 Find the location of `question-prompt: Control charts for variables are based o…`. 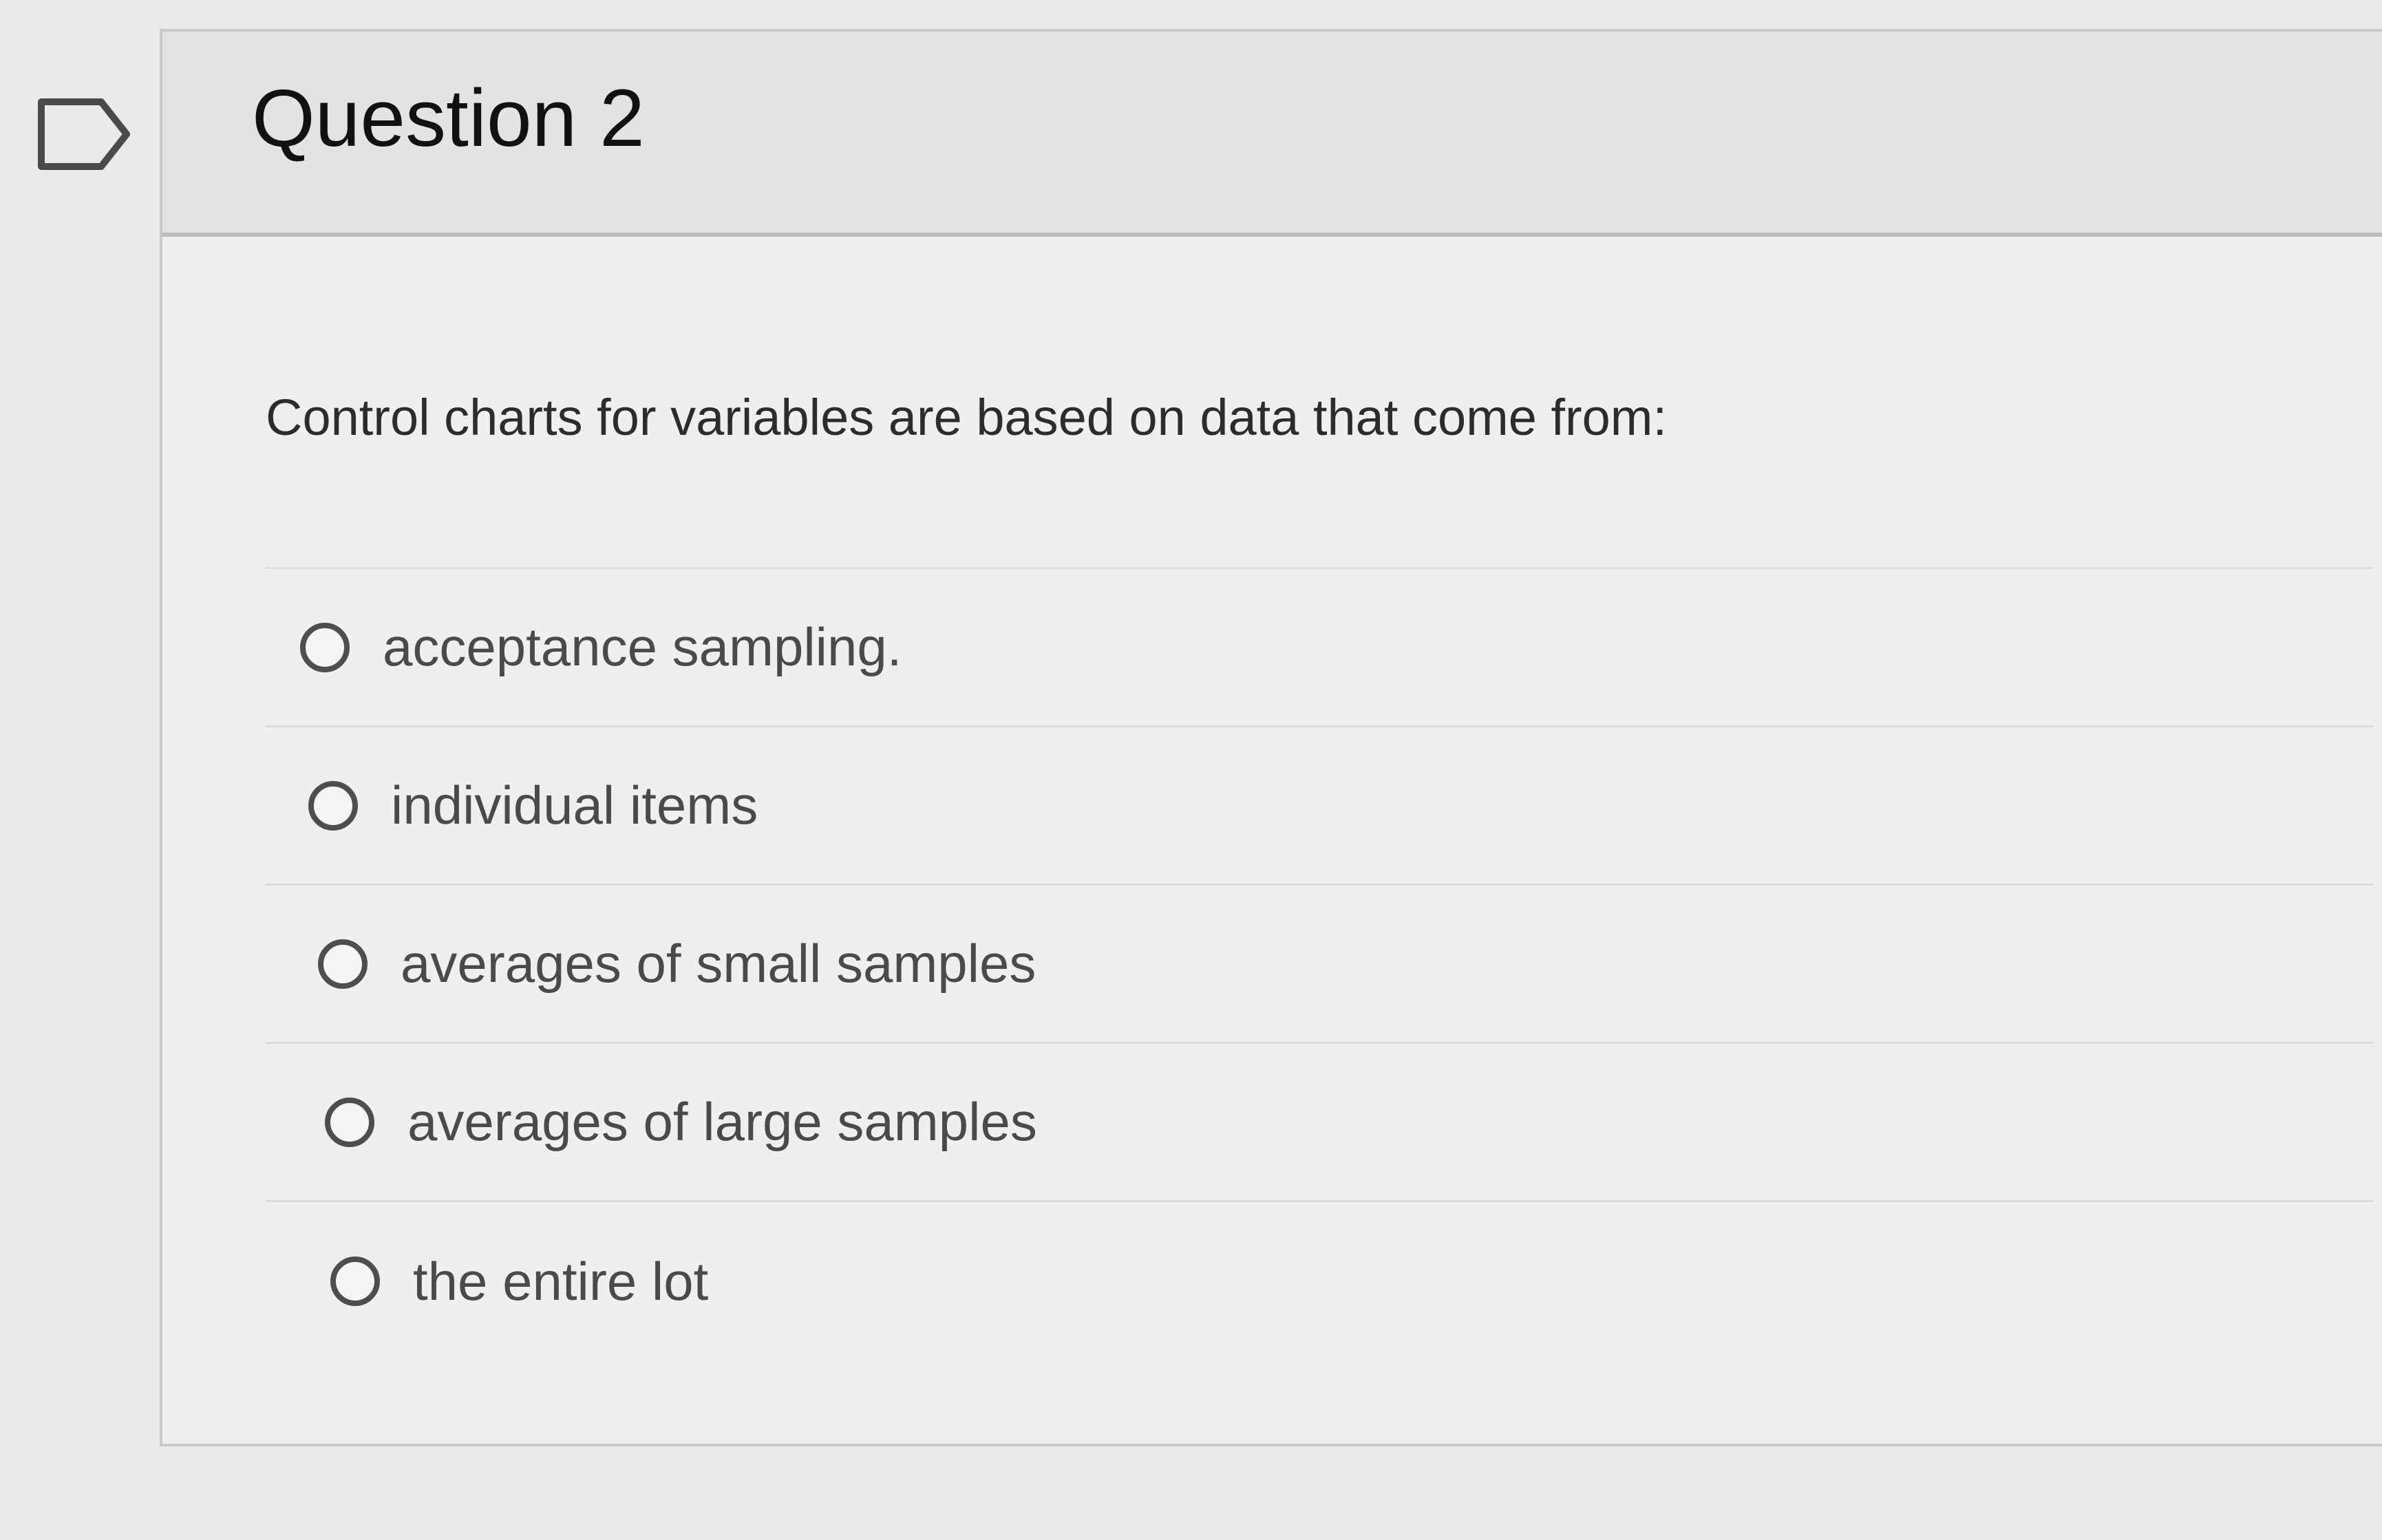

question-prompt: Control charts for variables are based o… is located at coordinates (967, 417).